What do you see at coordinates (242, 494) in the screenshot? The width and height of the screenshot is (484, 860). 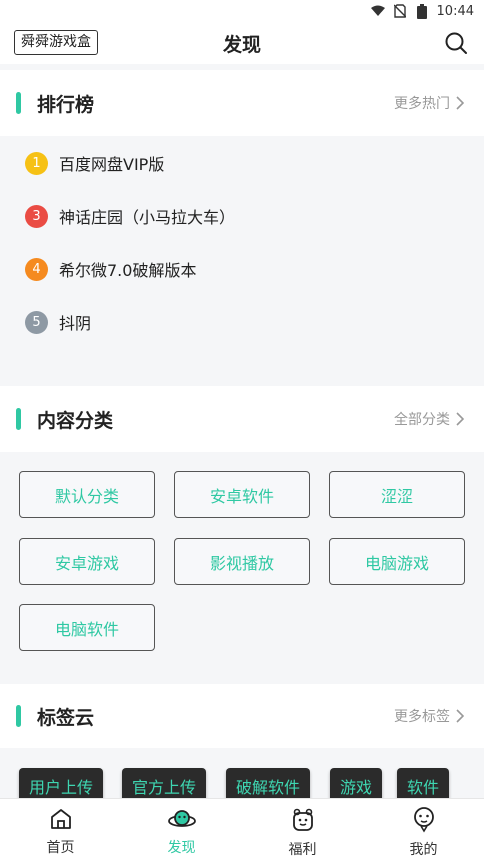 I see `category-button: 安卓软件` at bounding box center [242, 494].